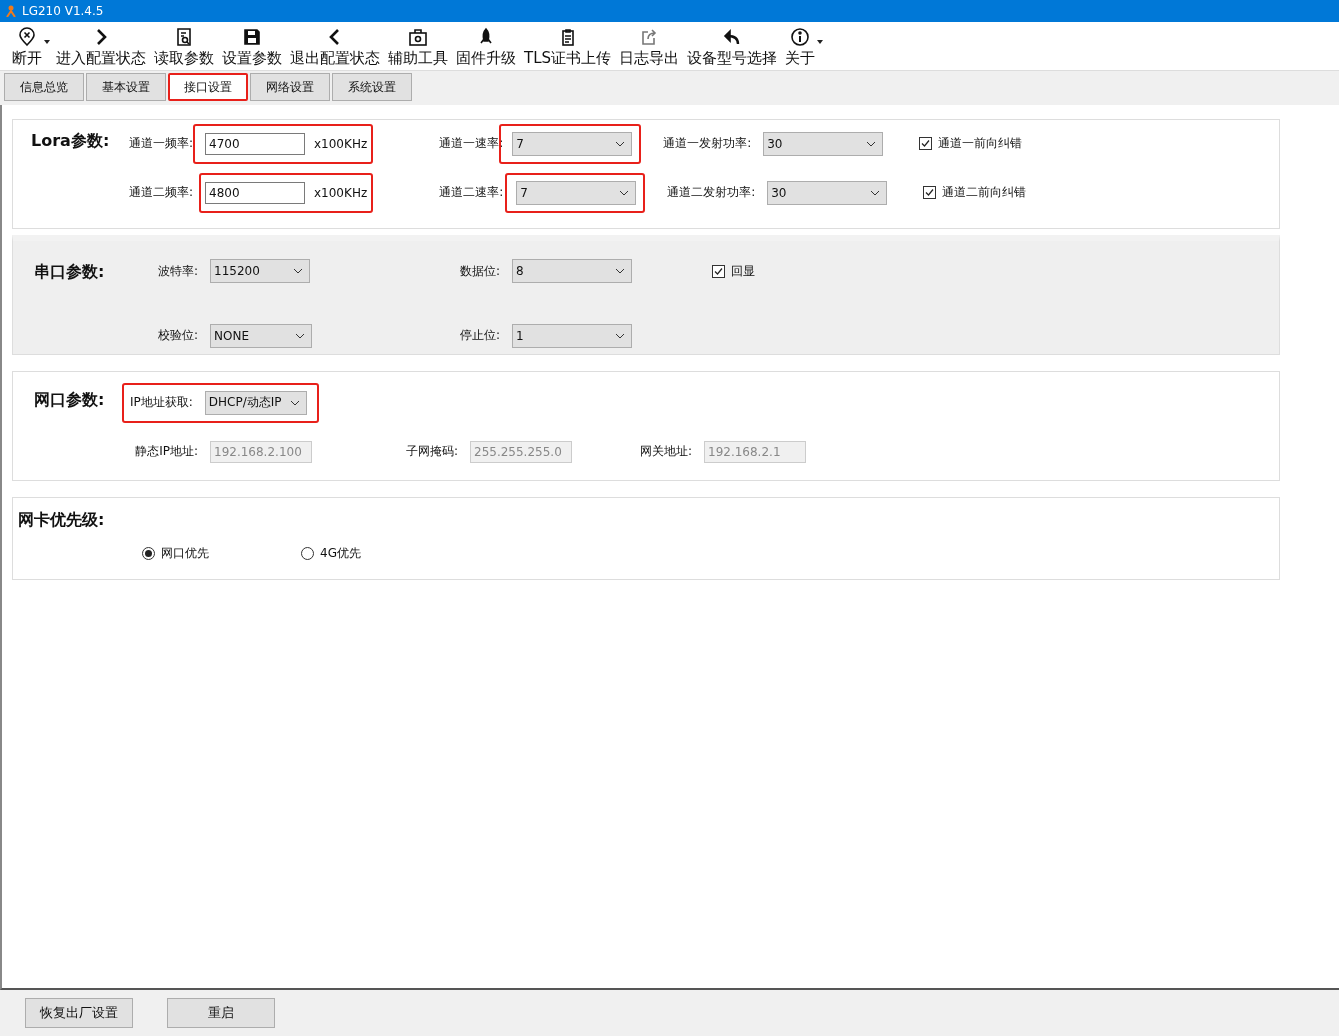  Describe the element at coordinates (431, 451) in the screenshot. I see `field-label: 子网掩码:` at that location.